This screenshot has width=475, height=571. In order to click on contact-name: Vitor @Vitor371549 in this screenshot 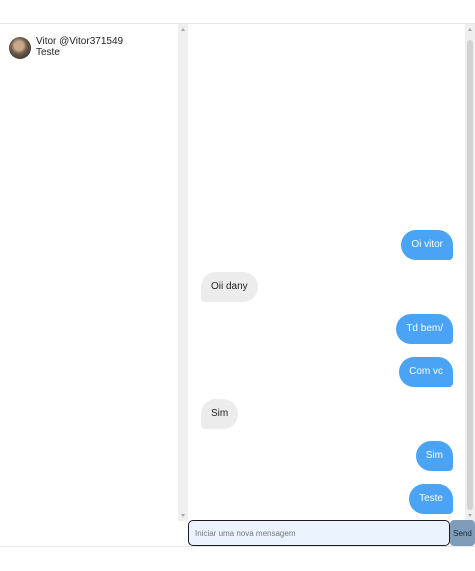, I will do `click(80, 41)`.